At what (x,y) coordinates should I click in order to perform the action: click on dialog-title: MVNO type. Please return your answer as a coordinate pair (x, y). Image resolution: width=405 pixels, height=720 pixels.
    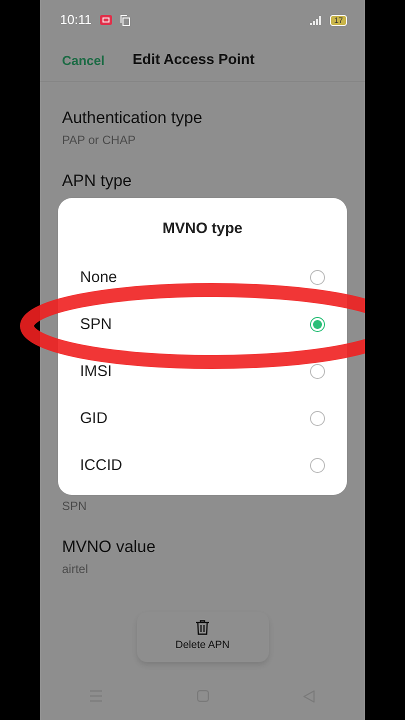
    Looking at the image, I should click on (202, 229).